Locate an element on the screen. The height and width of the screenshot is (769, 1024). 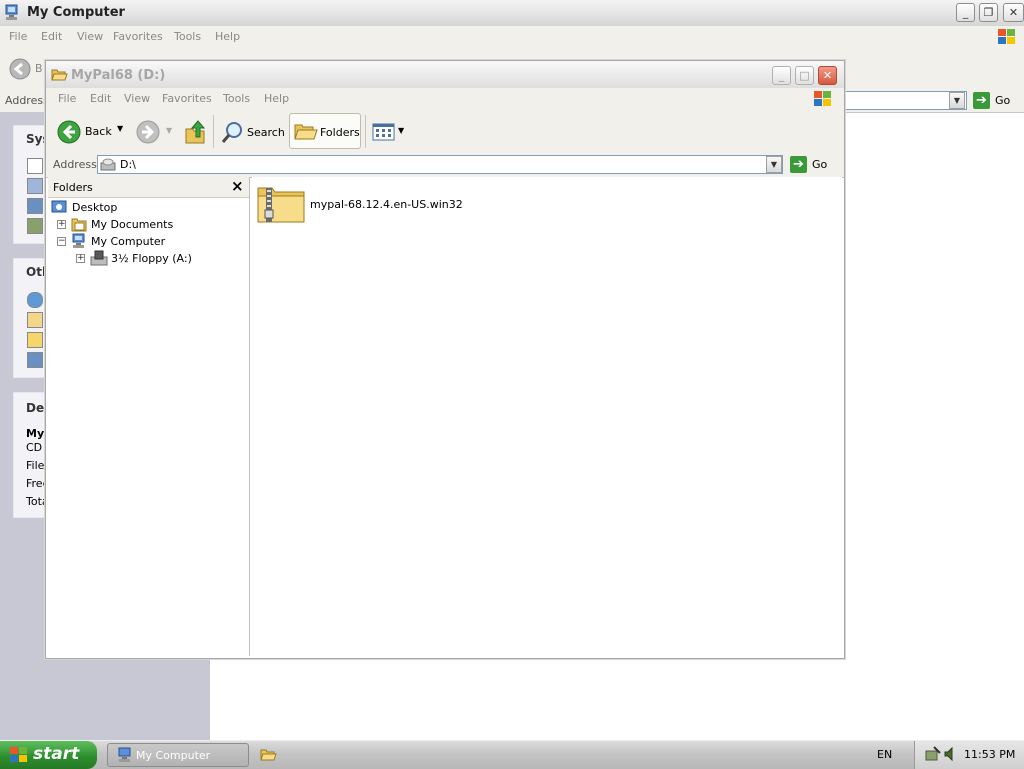
taskbar-button-my-computer: My Computer is located at coordinates (178, 755).